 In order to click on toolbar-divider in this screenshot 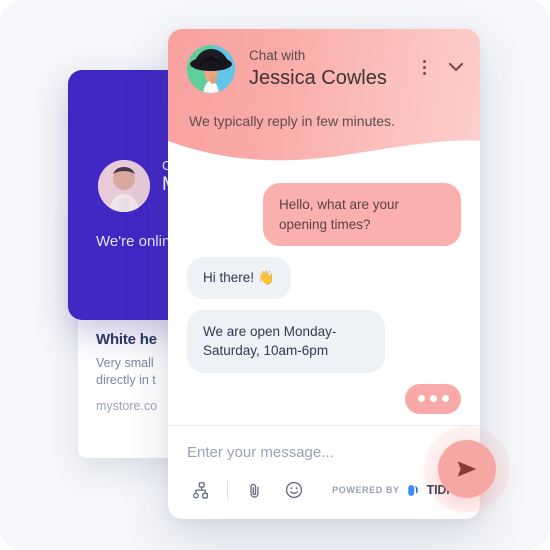, I will do `click(227, 490)`.